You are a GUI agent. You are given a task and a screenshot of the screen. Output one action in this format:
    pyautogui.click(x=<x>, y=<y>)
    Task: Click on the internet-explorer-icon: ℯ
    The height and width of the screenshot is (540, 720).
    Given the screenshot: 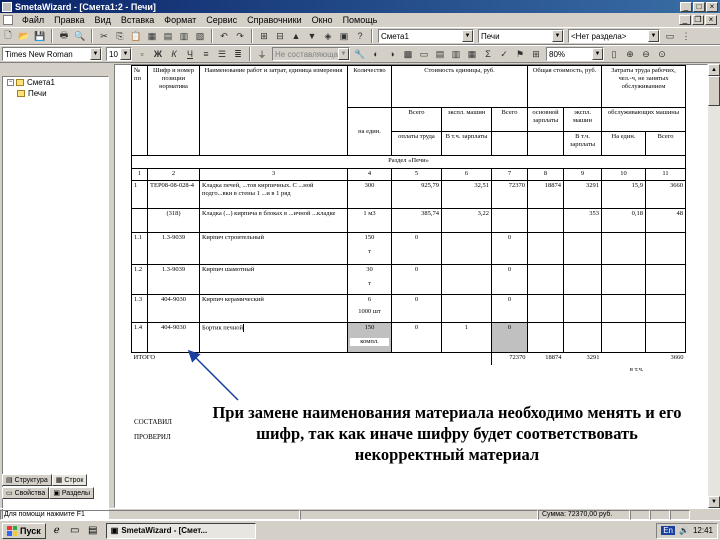 What is the action you would take?
    pyautogui.click(x=57, y=531)
    